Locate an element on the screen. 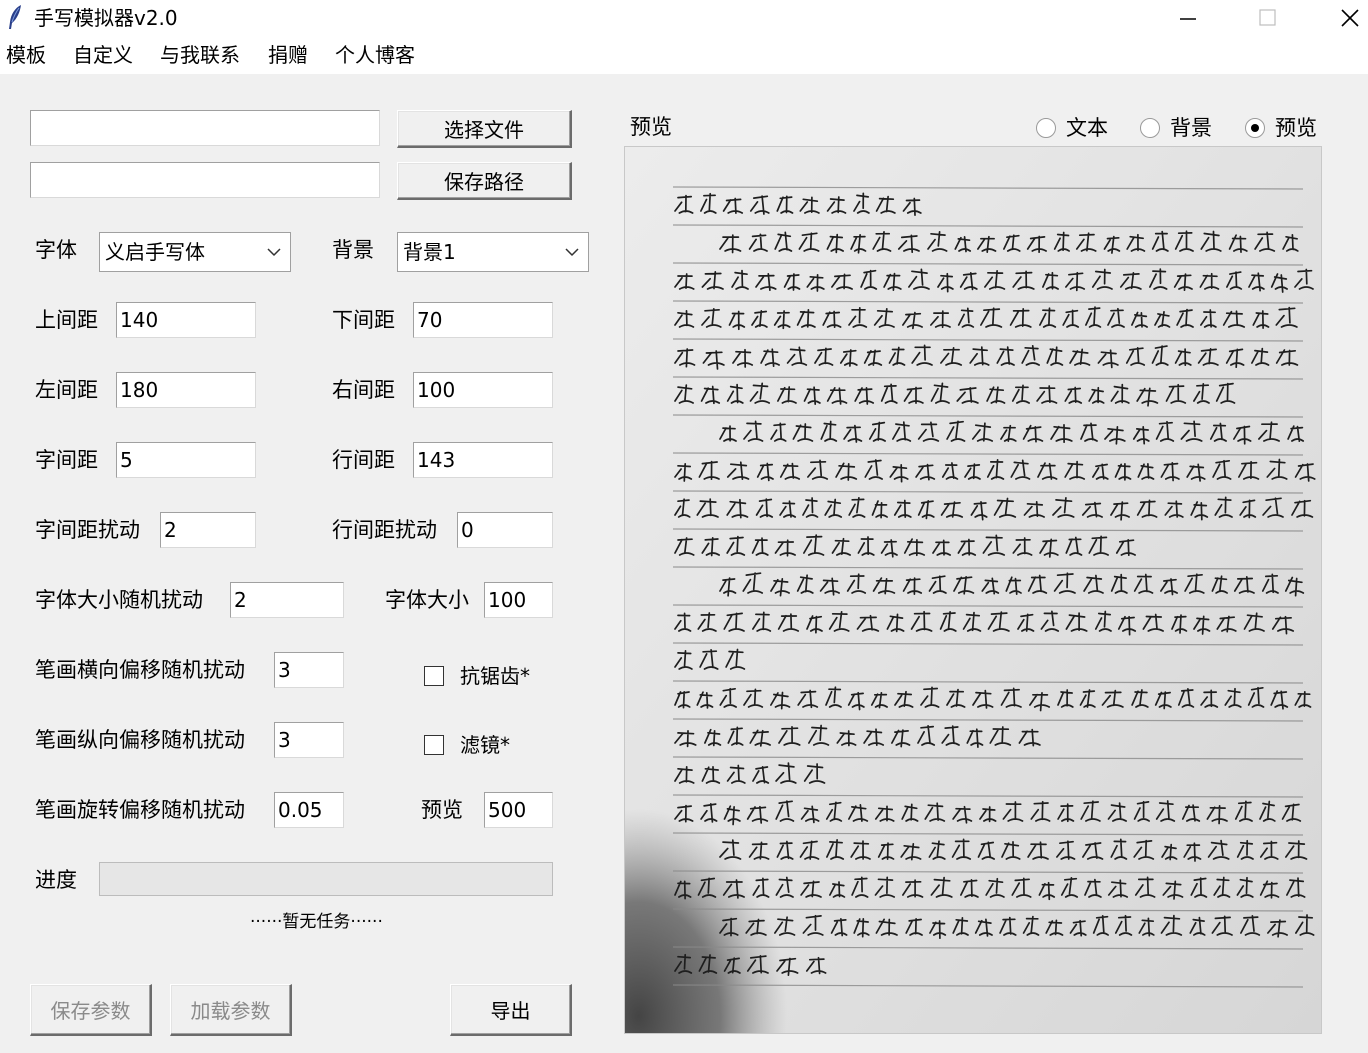  radio-text-mode is located at coordinates (1046, 128).